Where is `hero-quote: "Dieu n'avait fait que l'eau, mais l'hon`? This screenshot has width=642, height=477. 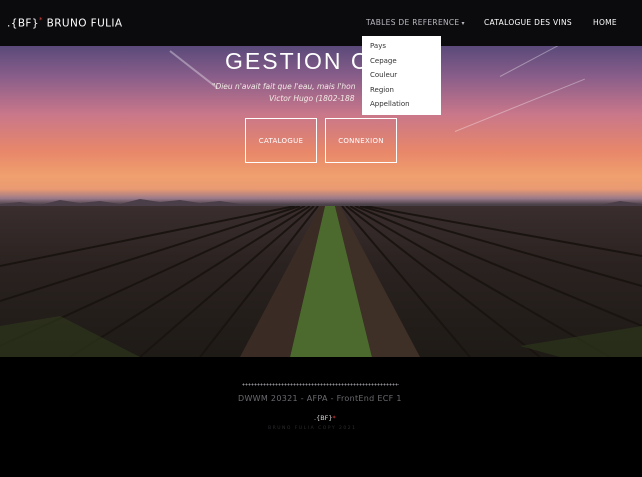 hero-quote: "Dieu n'avait fait que l'eau, mais l'hon is located at coordinates (284, 86).